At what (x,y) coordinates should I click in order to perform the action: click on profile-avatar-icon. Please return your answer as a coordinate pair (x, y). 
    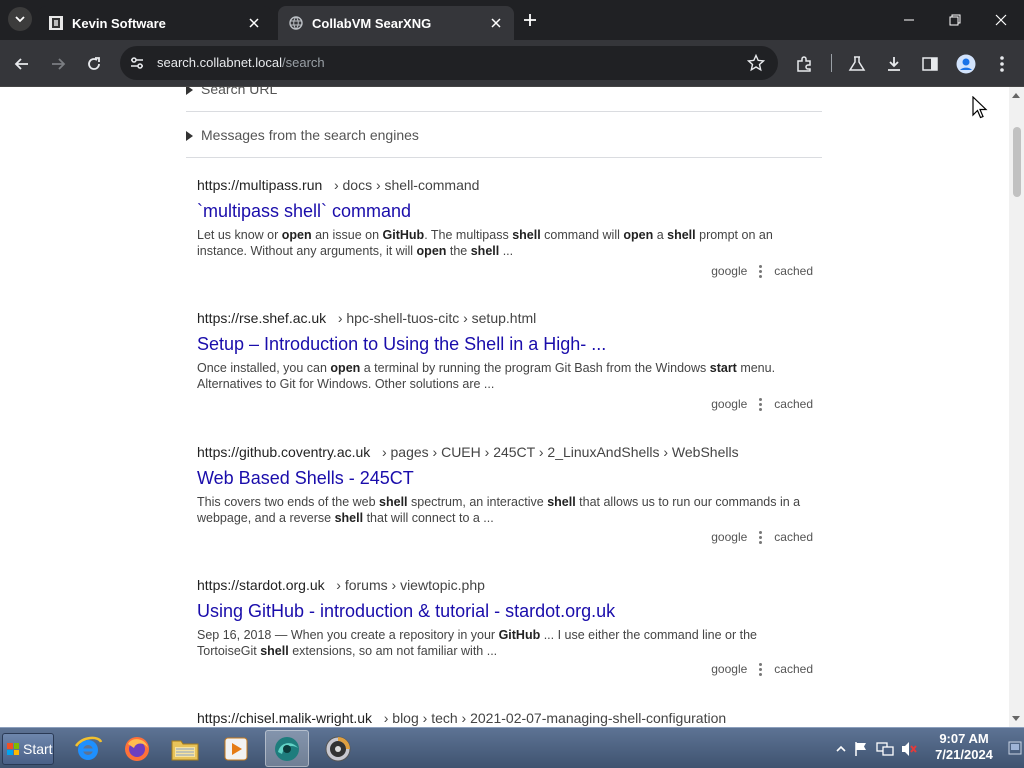
    Looking at the image, I should click on (966, 64).